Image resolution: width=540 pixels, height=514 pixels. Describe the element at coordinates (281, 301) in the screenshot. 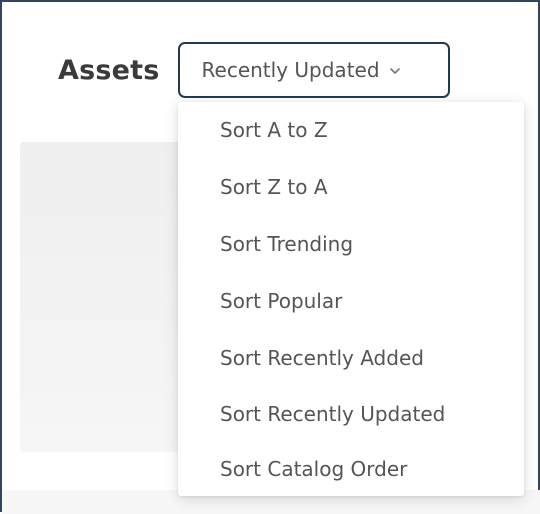

I see `sort-option-popular: Sort Popular` at that location.